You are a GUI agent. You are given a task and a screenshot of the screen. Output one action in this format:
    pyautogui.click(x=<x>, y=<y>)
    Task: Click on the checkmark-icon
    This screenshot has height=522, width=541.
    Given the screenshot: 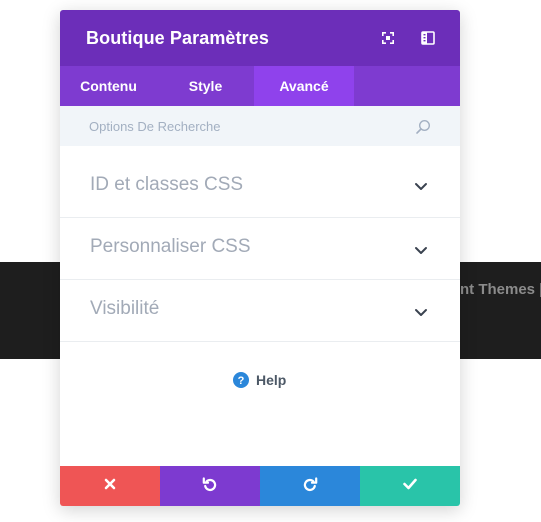 What is the action you would take?
    pyautogui.click(x=410, y=486)
    